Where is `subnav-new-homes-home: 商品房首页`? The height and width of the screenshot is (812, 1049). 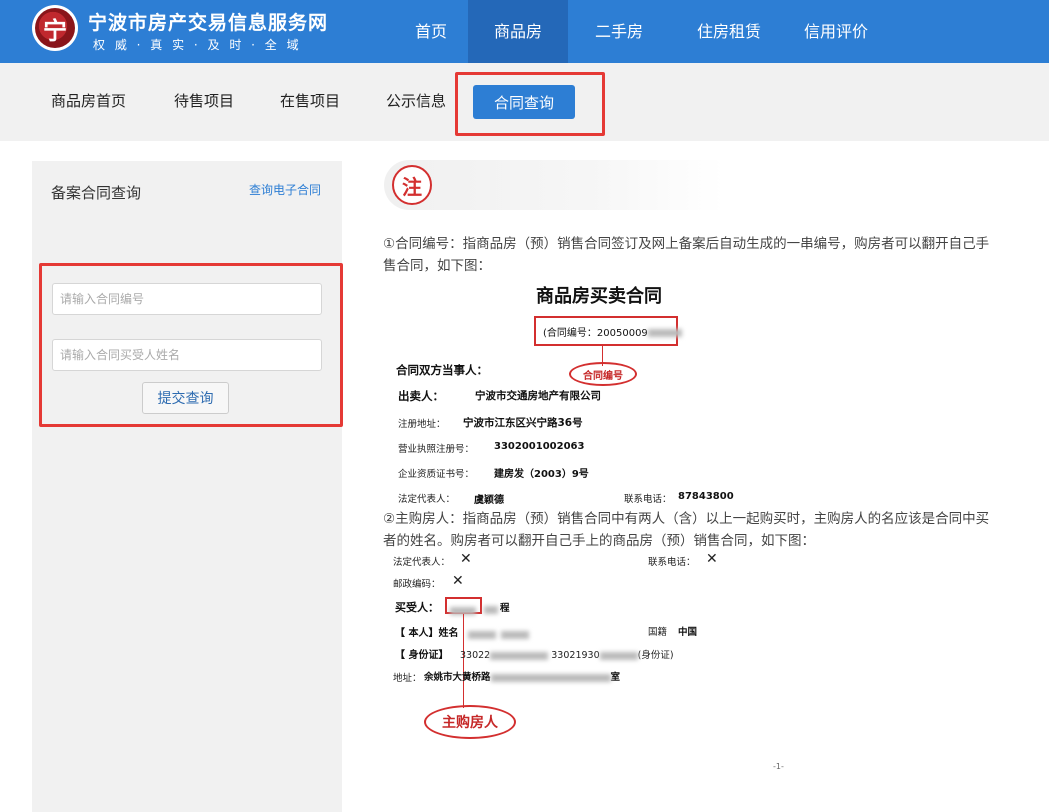 subnav-new-homes-home: 商品房首页 is located at coordinates (88, 100).